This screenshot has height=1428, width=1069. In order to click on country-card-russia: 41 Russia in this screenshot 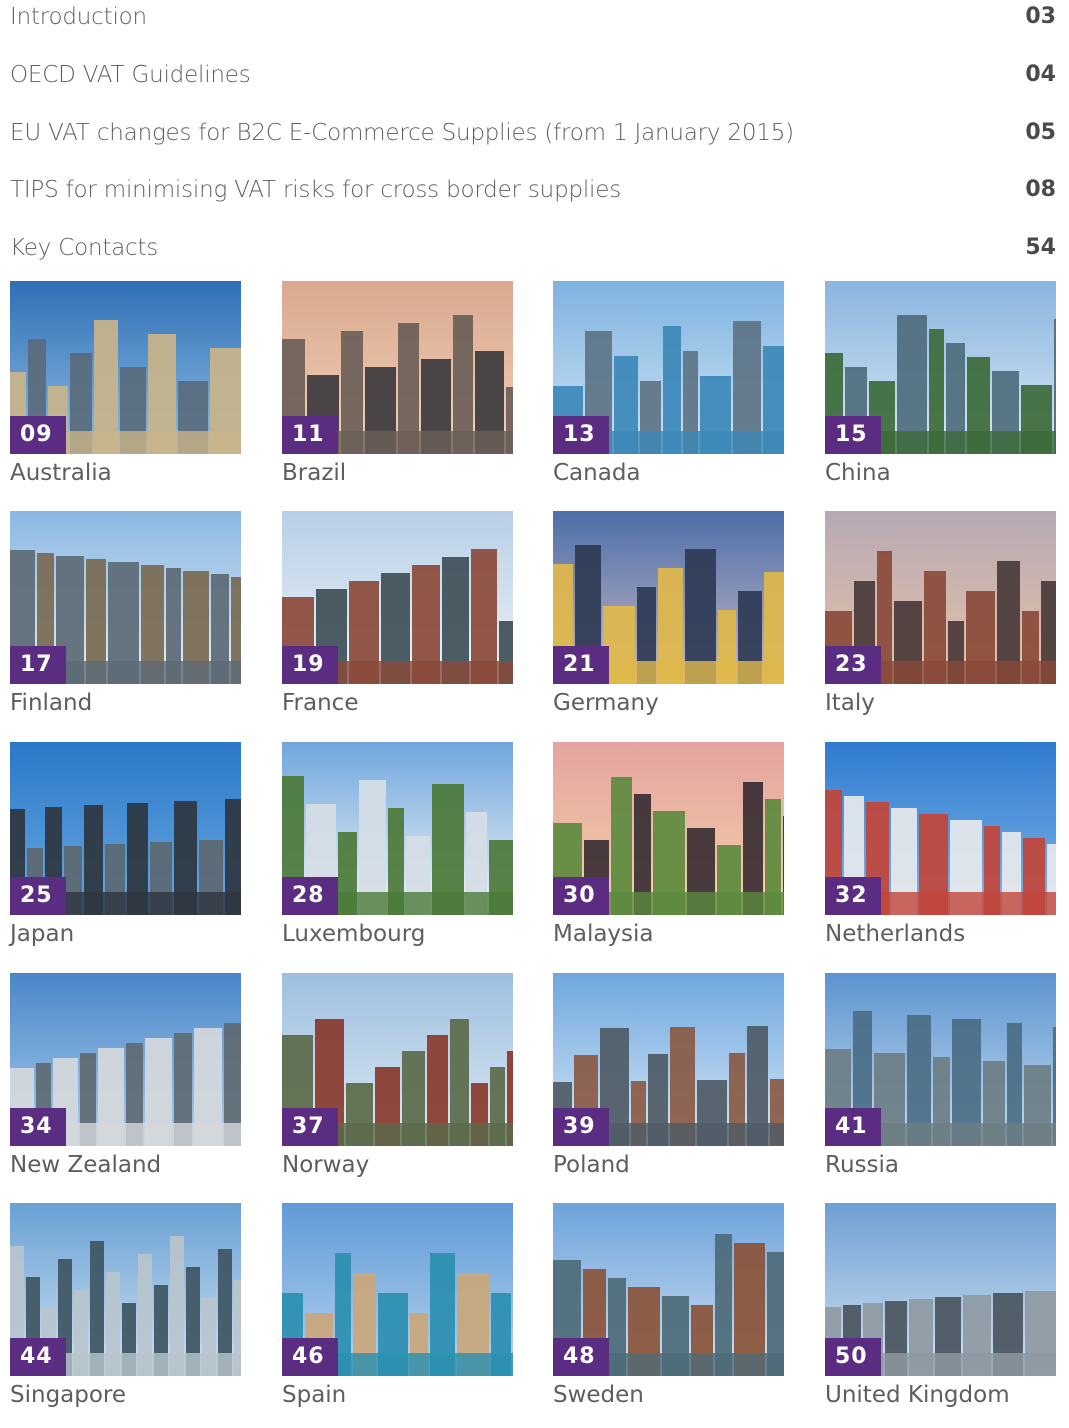, I will do `click(940, 1085)`.